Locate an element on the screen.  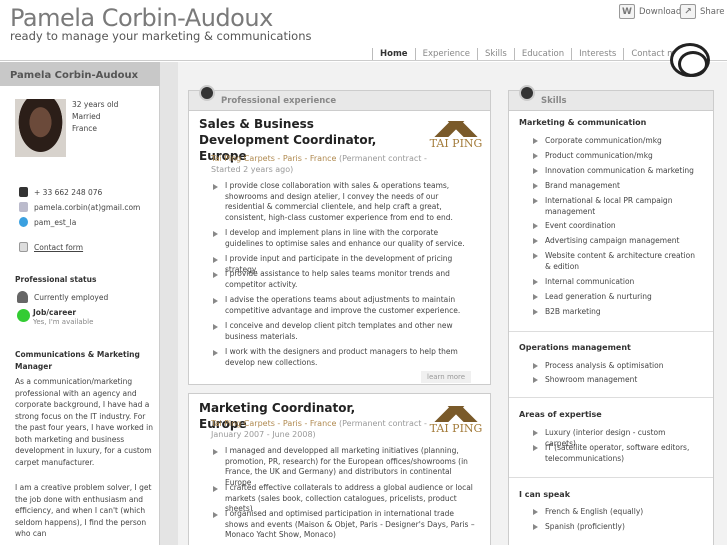
list-item: Showroom management is located at coordinates (614, 380).